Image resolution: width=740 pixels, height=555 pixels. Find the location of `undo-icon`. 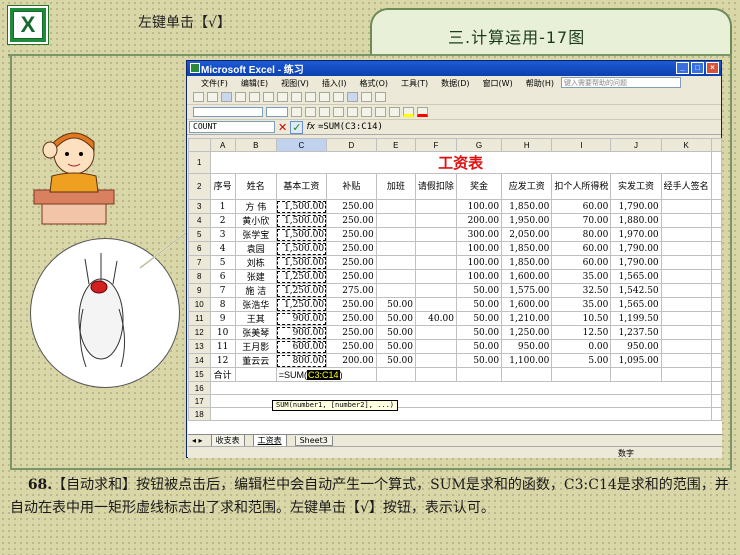

undo-icon is located at coordinates (324, 97).